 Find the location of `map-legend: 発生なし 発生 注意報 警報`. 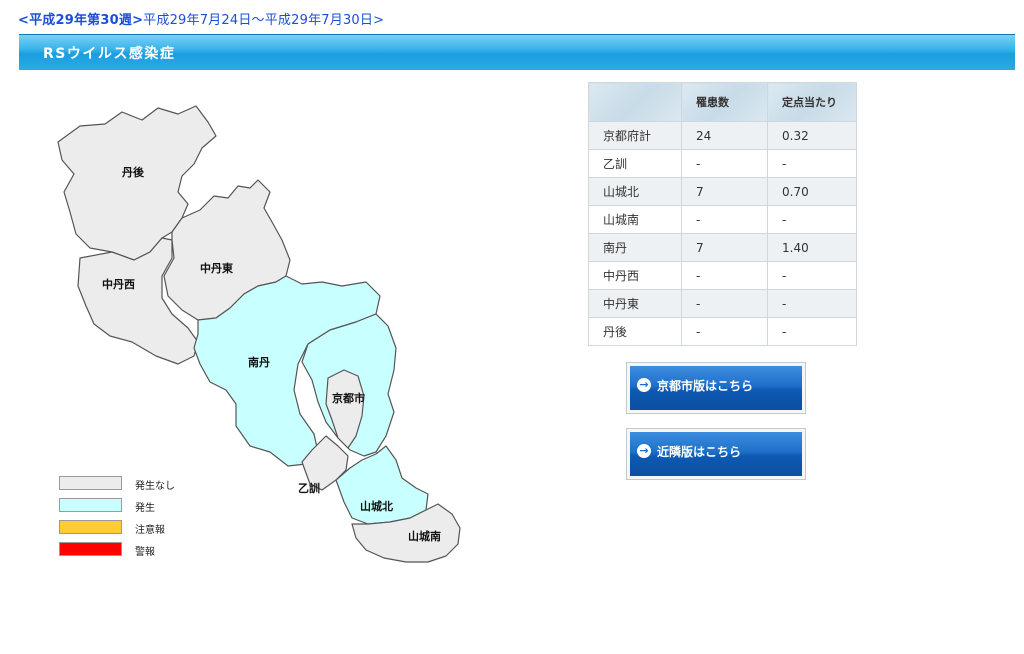

map-legend: 発生なし 発生 注意報 警報 is located at coordinates (158, 518).